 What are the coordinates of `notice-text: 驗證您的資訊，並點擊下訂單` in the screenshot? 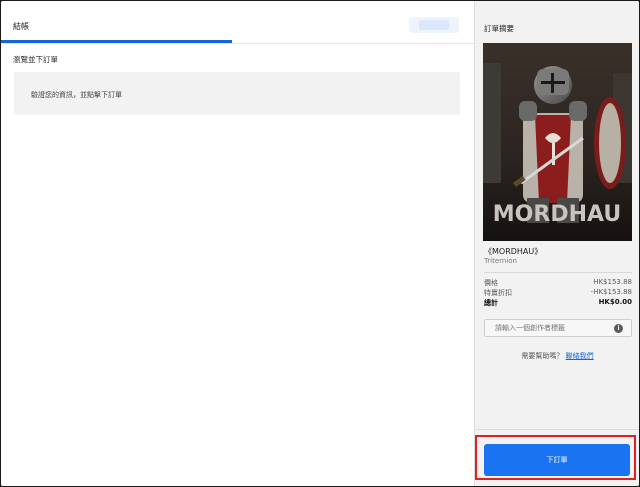 It's located at (76, 95).